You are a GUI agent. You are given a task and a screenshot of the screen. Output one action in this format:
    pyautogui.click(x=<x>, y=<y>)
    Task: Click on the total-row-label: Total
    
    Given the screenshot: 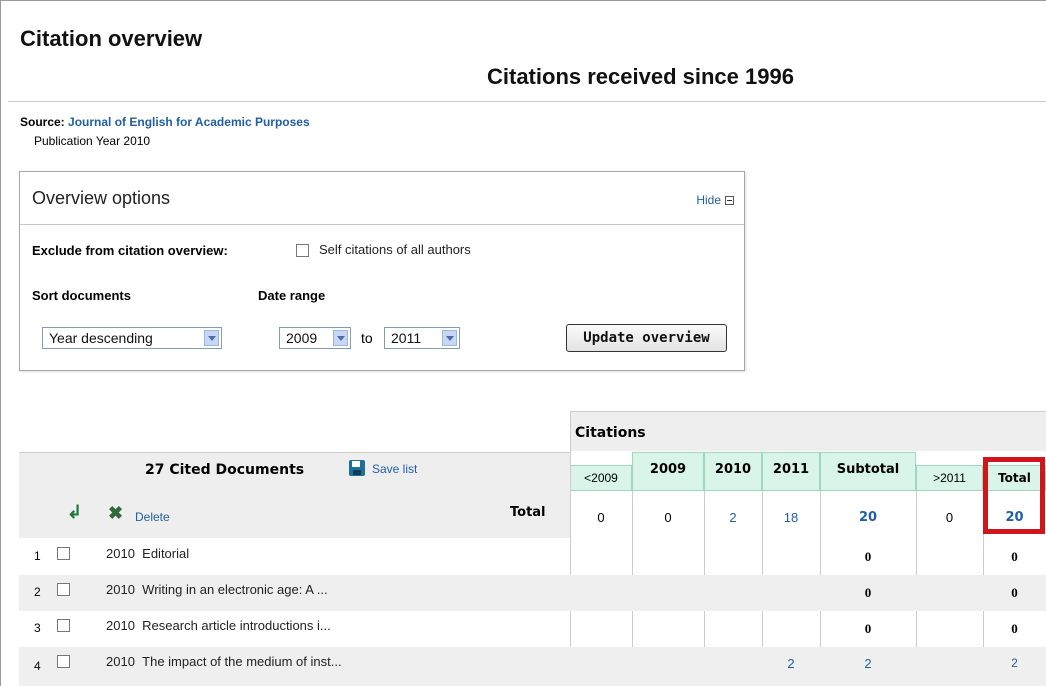 What is the action you would take?
    pyautogui.click(x=528, y=512)
    